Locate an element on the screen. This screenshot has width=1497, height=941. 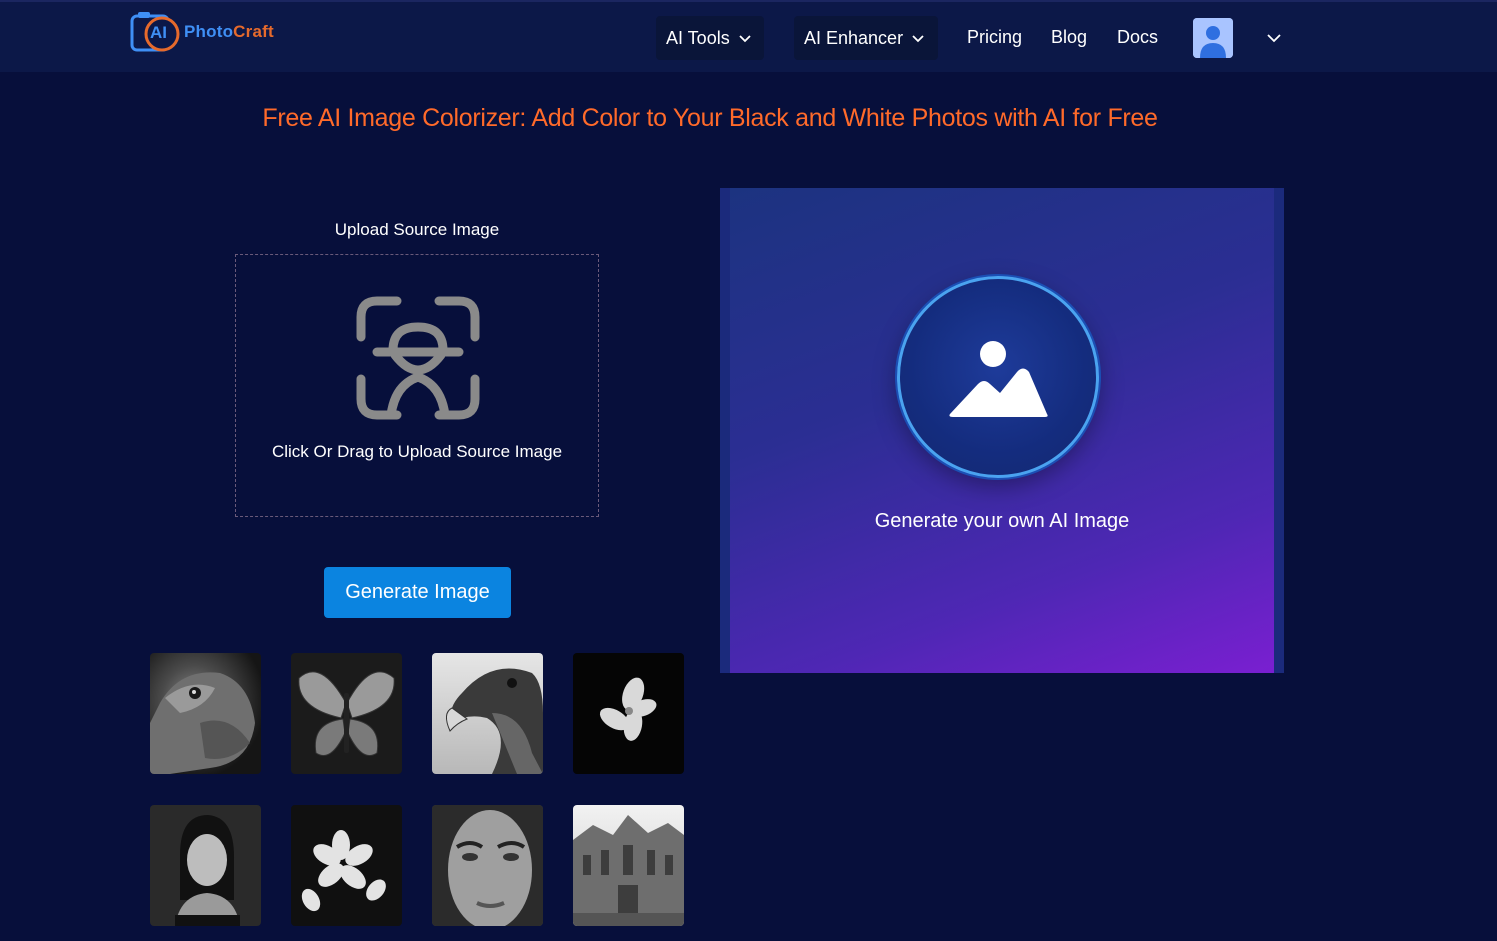
user-icon is located at coordinates (1213, 38).